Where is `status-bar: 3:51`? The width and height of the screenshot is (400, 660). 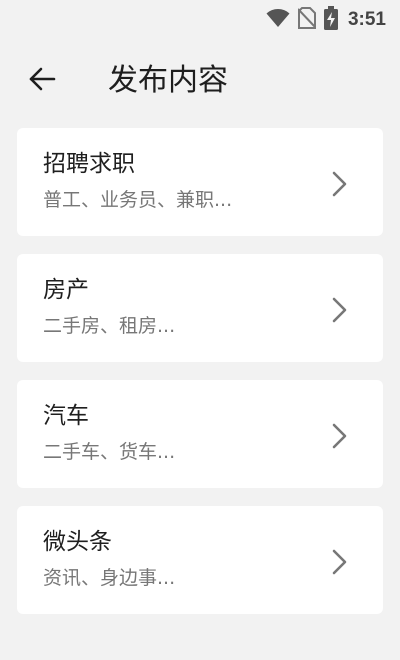 status-bar: 3:51 is located at coordinates (200, 18).